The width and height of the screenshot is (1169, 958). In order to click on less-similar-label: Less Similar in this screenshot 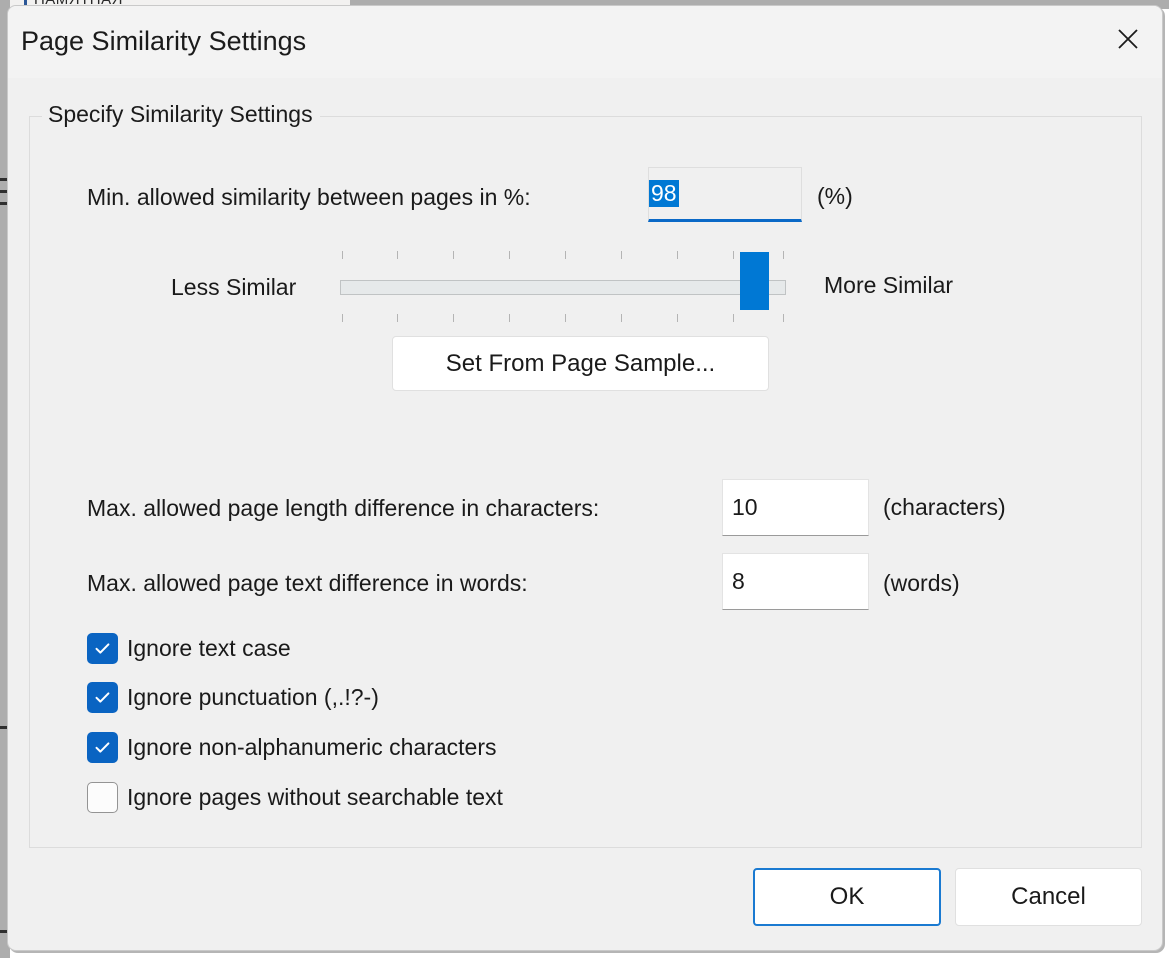, I will do `click(234, 287)`.